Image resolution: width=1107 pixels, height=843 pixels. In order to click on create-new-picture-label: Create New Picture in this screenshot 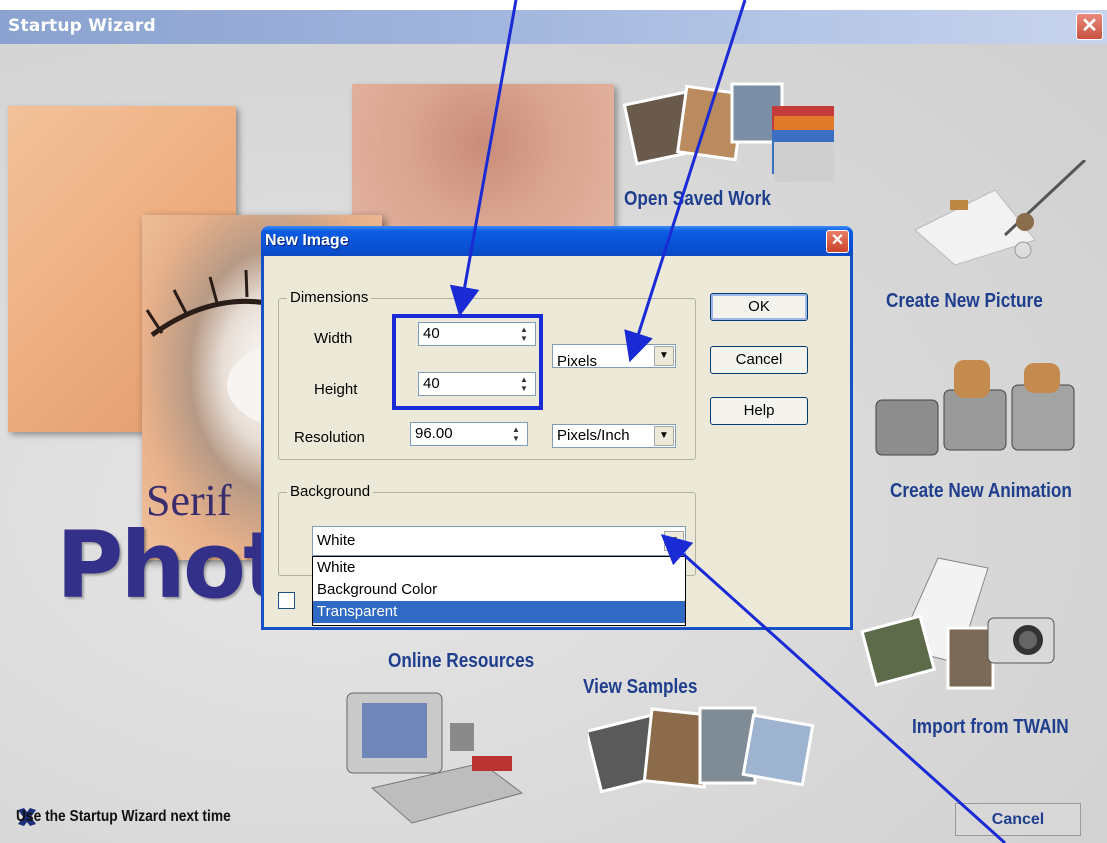, I will do `click(964, 301)`.